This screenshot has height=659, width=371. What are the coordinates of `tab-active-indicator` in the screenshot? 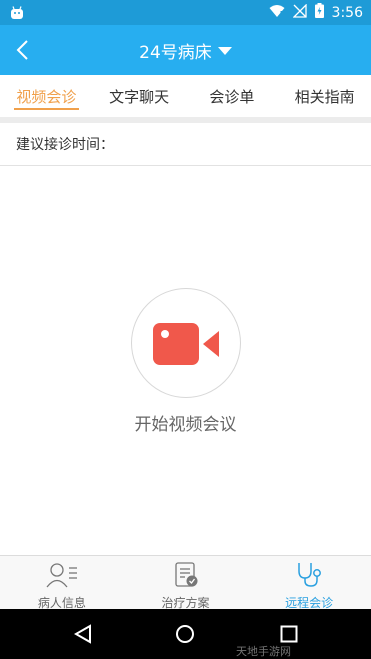 It's located at (46, 109).